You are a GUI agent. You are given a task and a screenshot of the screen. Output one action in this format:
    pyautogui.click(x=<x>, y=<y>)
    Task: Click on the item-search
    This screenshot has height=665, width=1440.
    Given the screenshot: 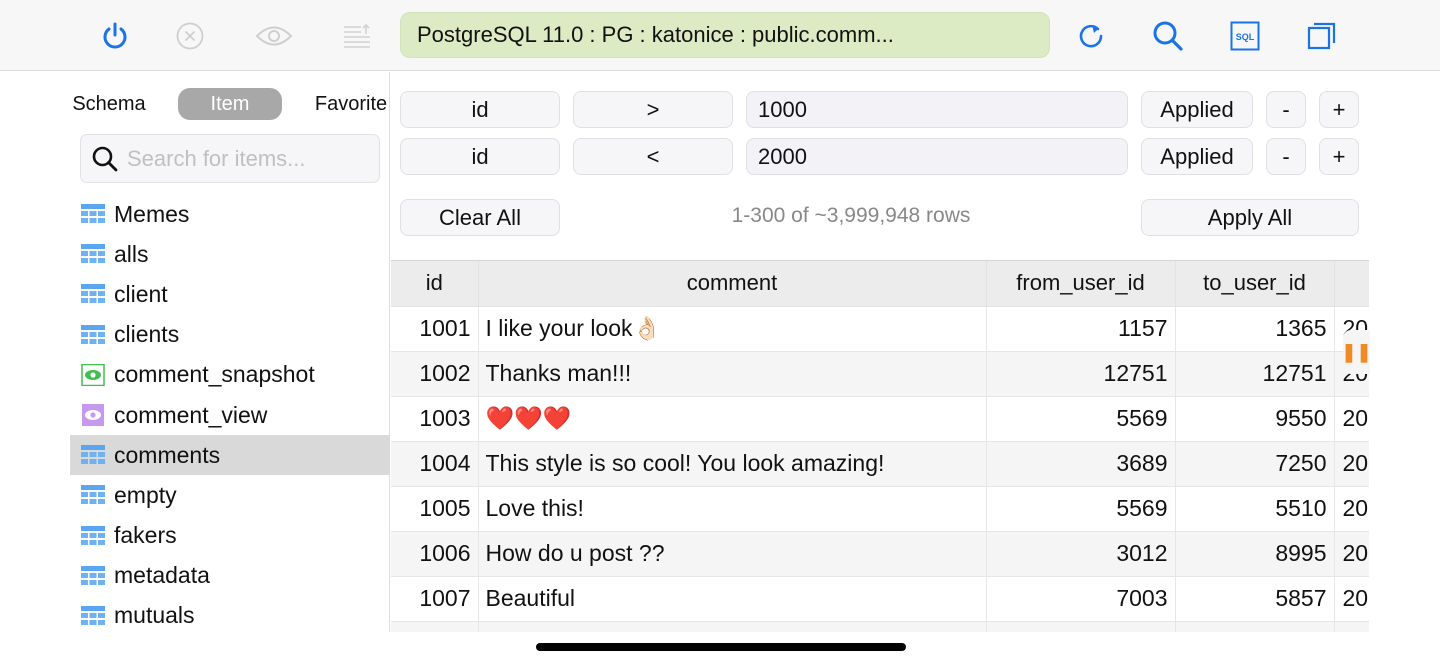 What is the action you would take?
    pyautogui.click(x=230, y=158)
    